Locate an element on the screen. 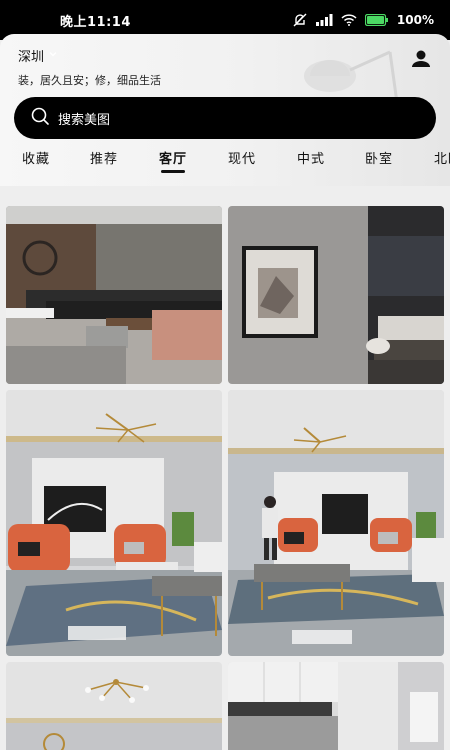  wifi-icon is located at coordinates (349, 20).